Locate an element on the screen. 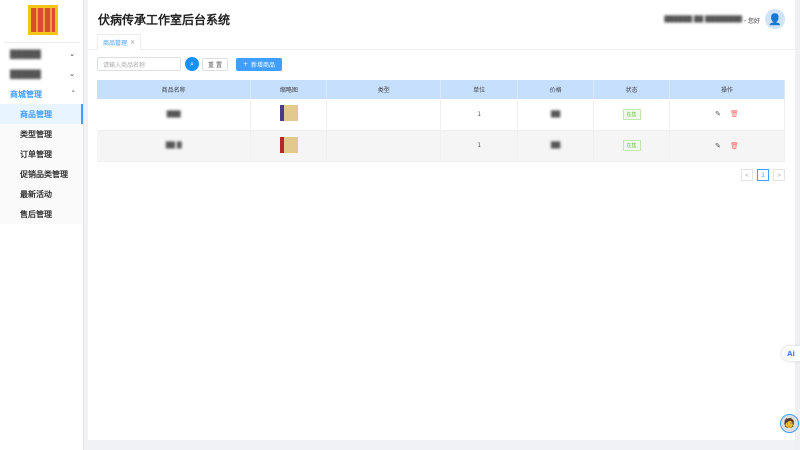  table-header: 商品名称 缩略图 类型 单位 价格 状态 操作 is located at coordinates (441, 89).